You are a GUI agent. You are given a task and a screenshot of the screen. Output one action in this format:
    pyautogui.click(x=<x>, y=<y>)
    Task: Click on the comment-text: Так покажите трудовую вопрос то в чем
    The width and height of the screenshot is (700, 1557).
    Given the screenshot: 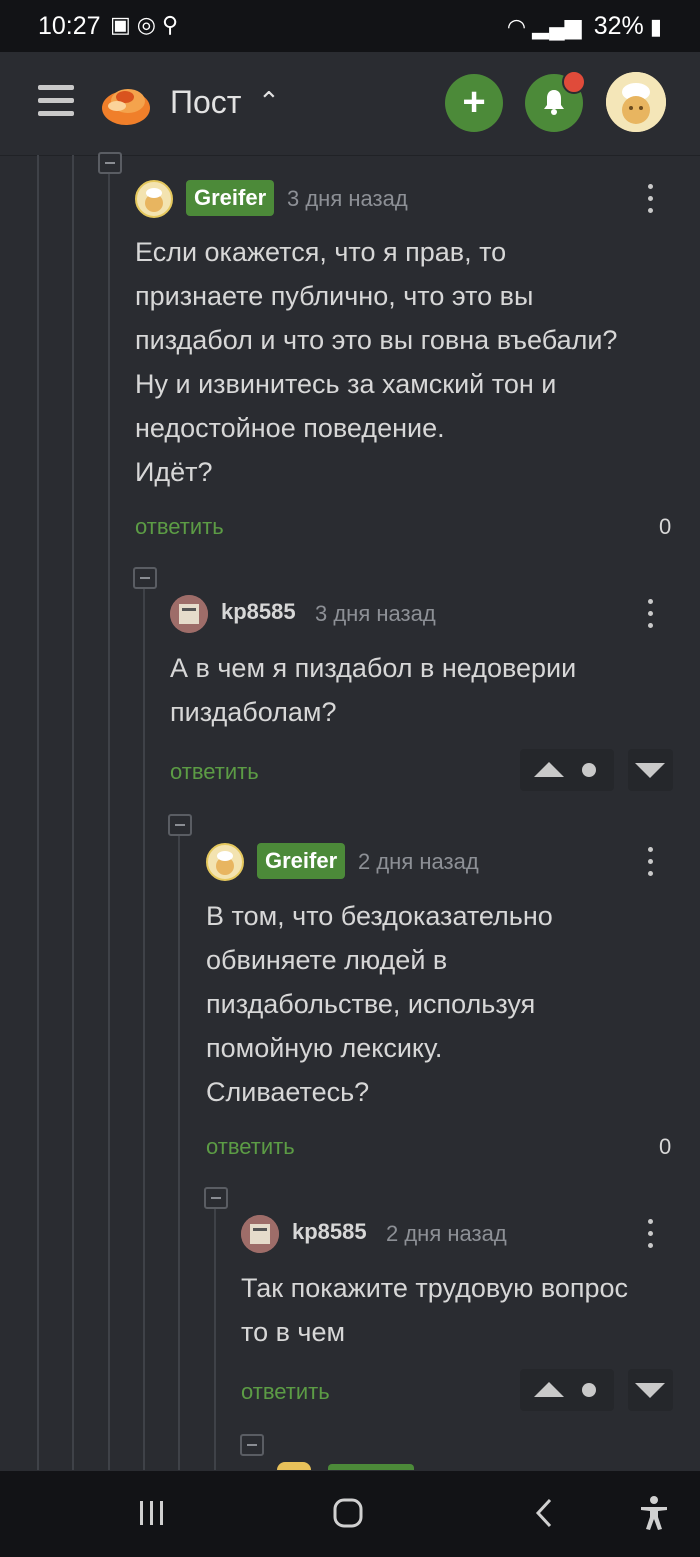 What is the action you would take?
    pyautogui.click(x=435, y=1310)
    